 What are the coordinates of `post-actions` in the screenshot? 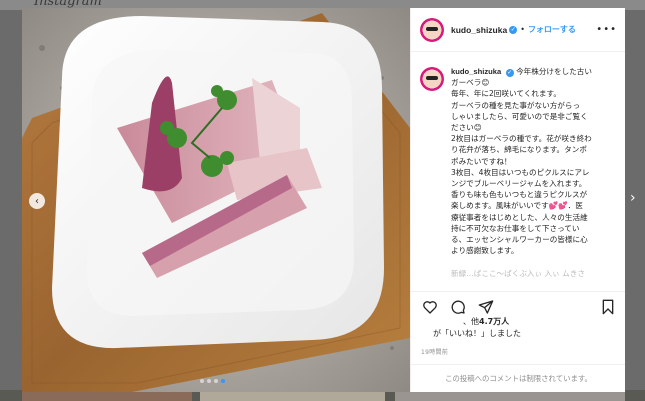 It's located at (518, 304).